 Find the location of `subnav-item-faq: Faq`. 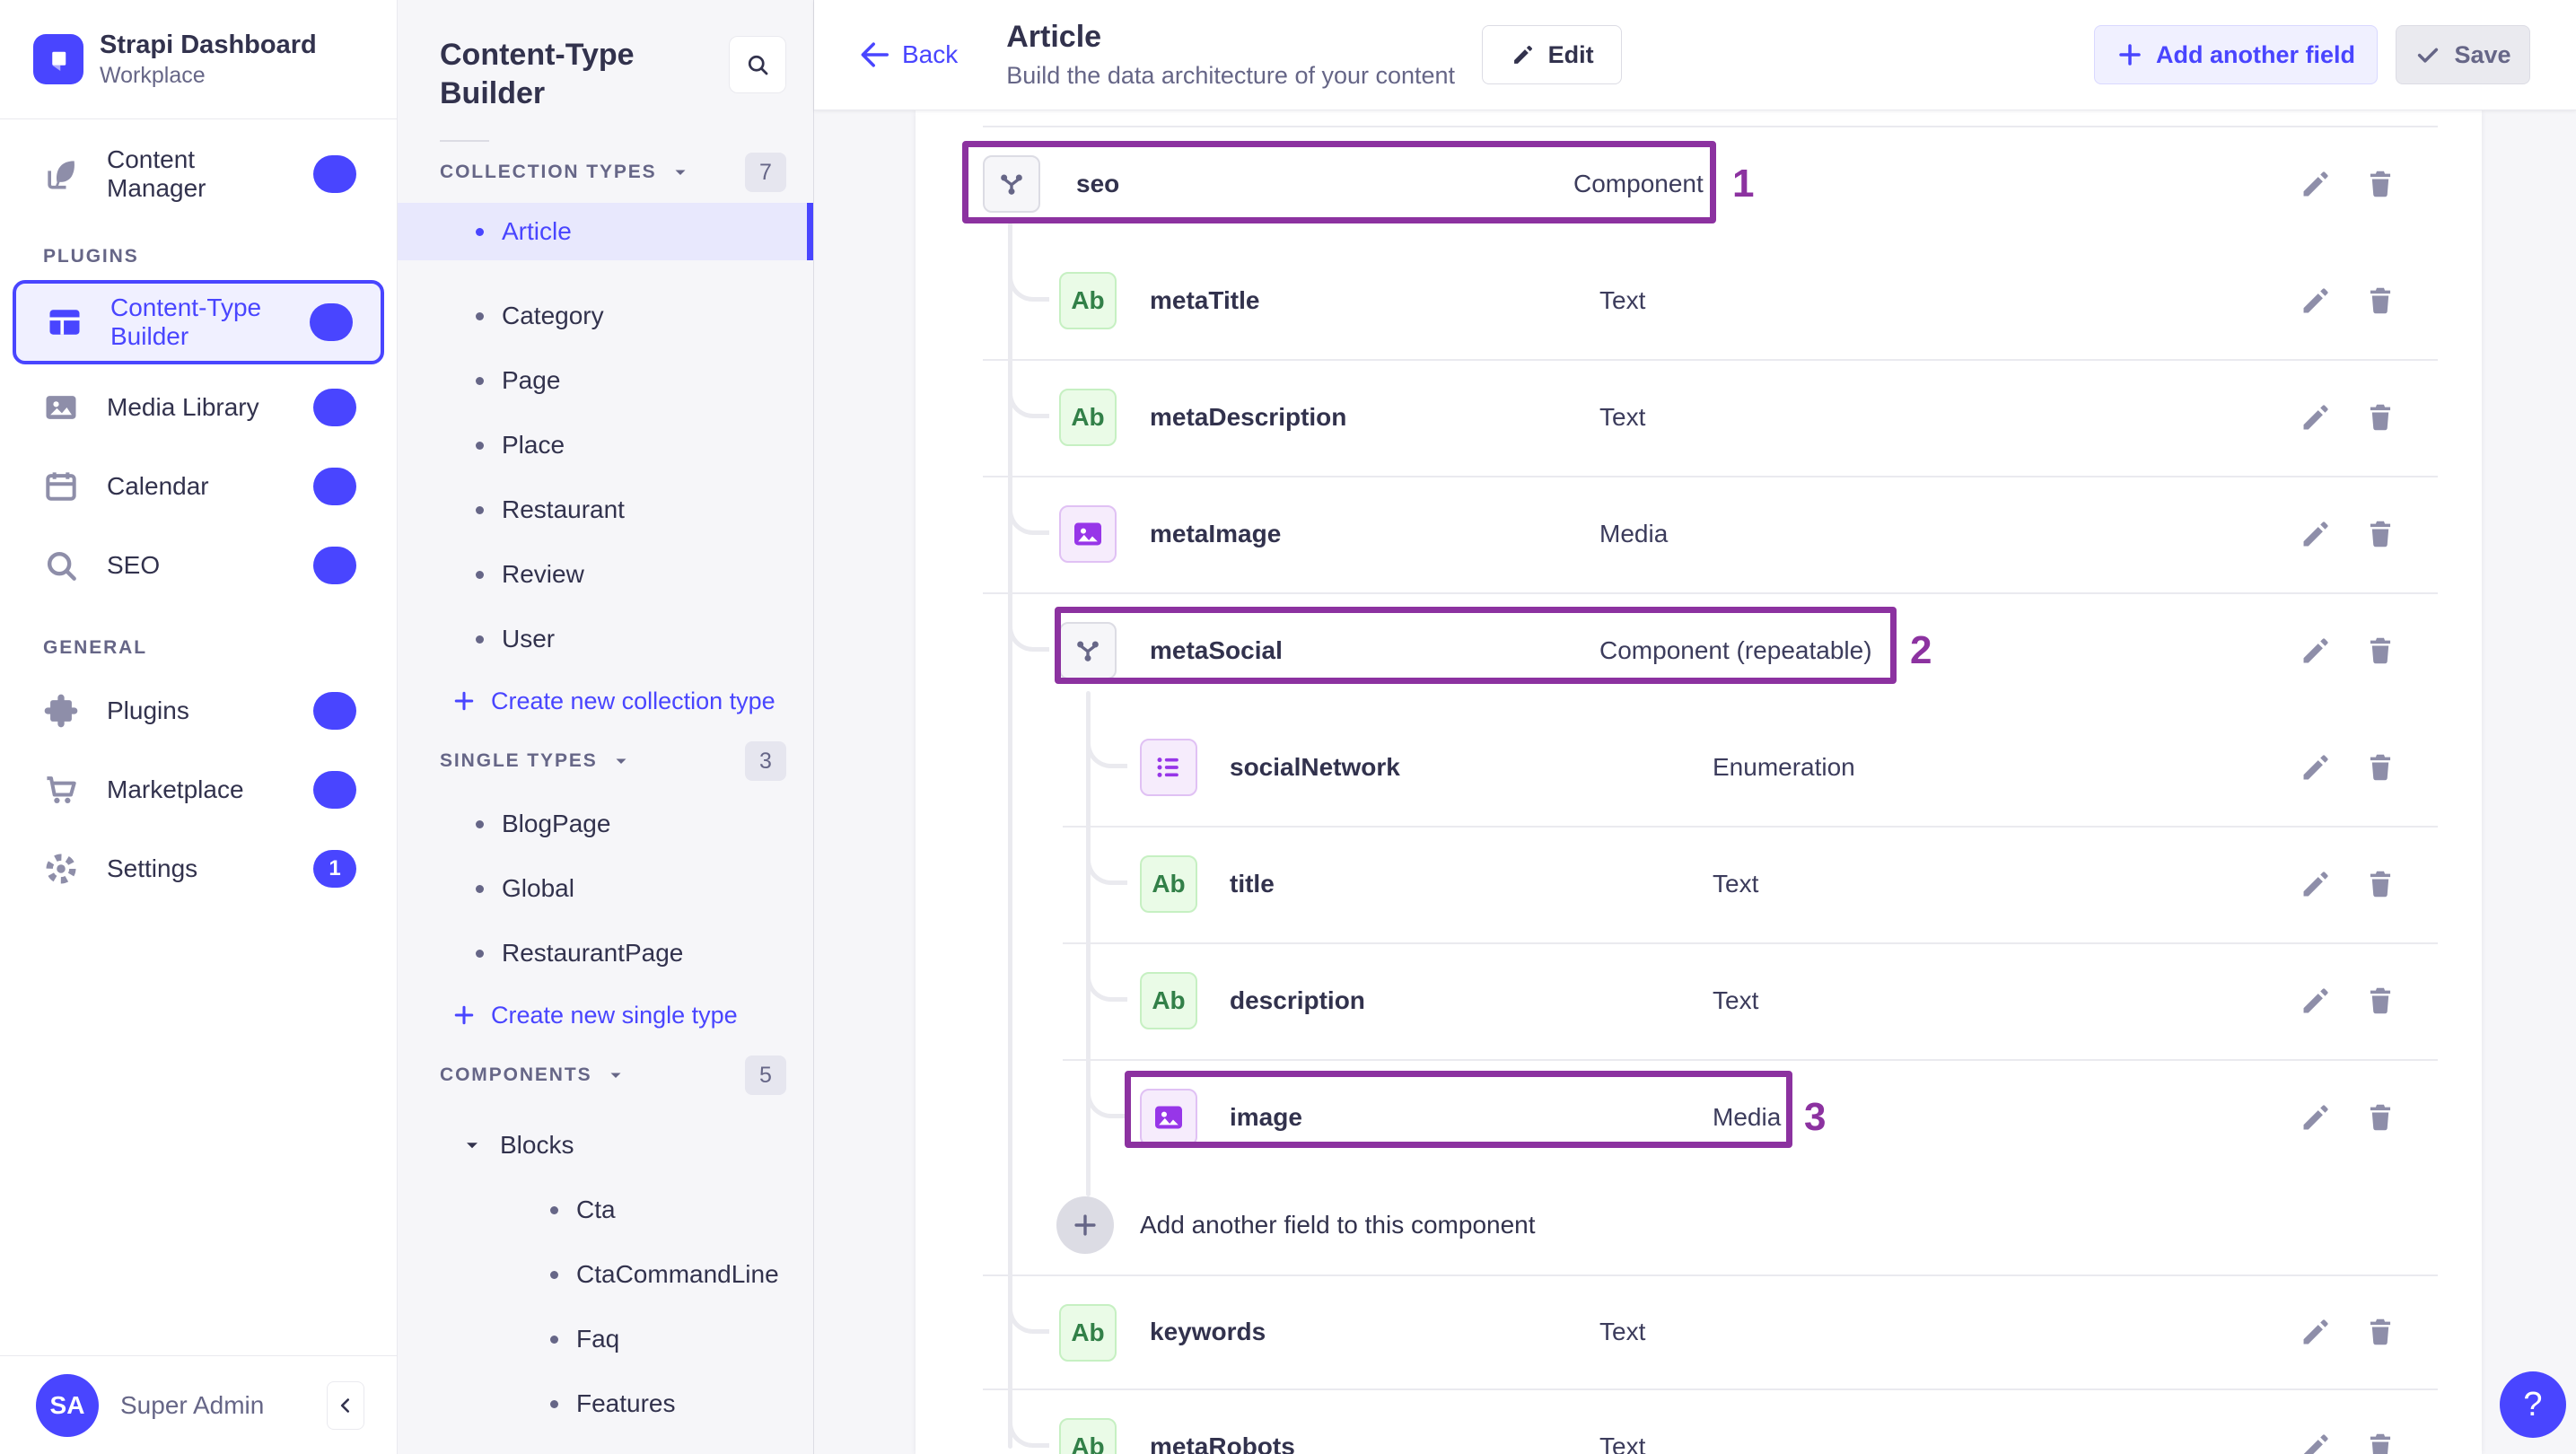

subnav-item-faq: Faq is located at coordinates (605, 1339).